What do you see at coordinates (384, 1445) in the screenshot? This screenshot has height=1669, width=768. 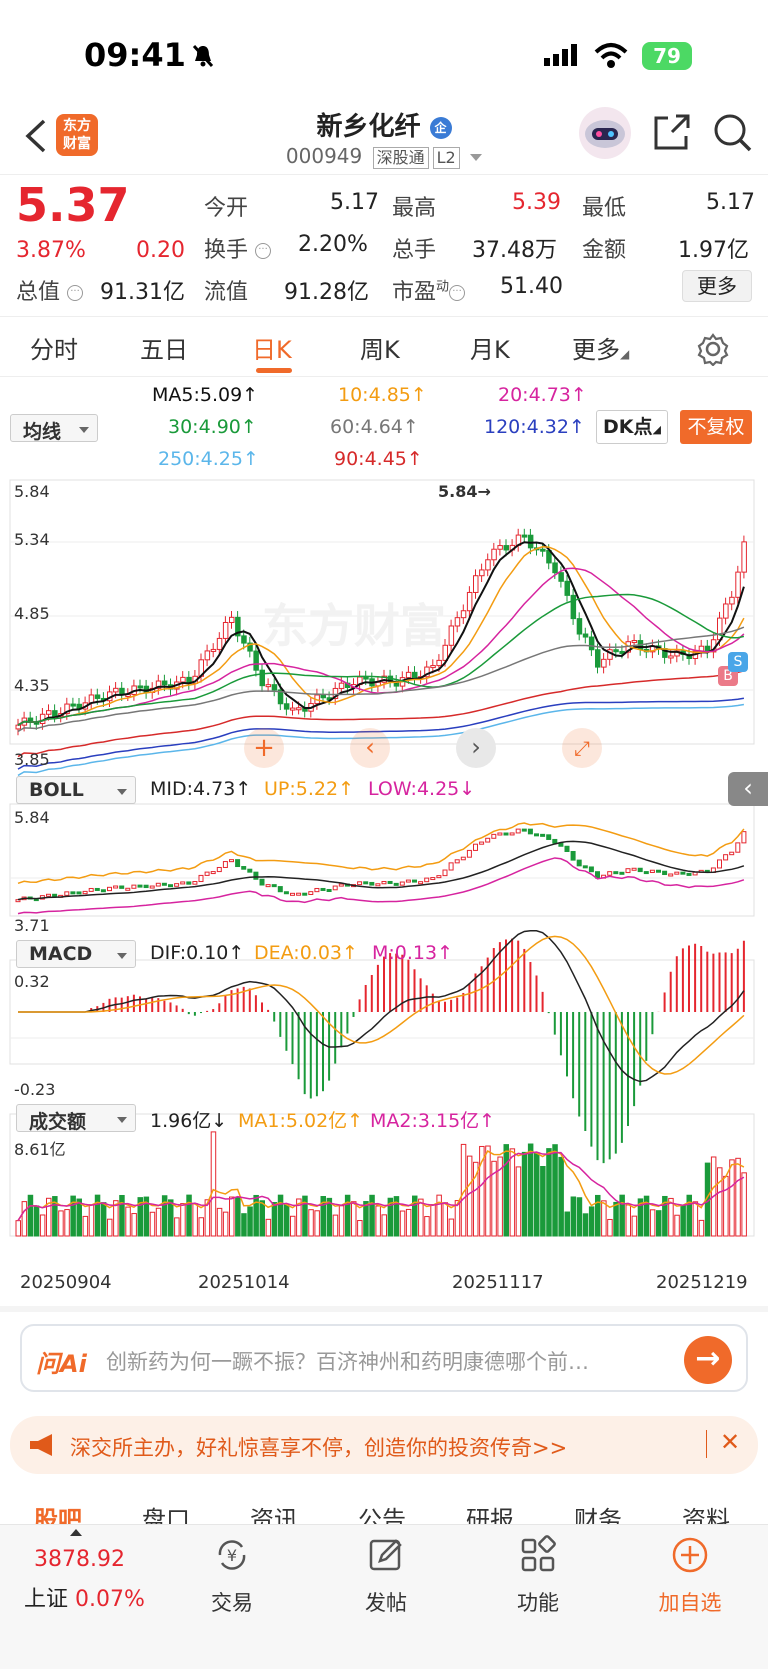 I see `promo-banner: 深交所主办，好礼惊喜享不停，创造你的投资传奇>> ✕` at bounding box center [384, 1445].